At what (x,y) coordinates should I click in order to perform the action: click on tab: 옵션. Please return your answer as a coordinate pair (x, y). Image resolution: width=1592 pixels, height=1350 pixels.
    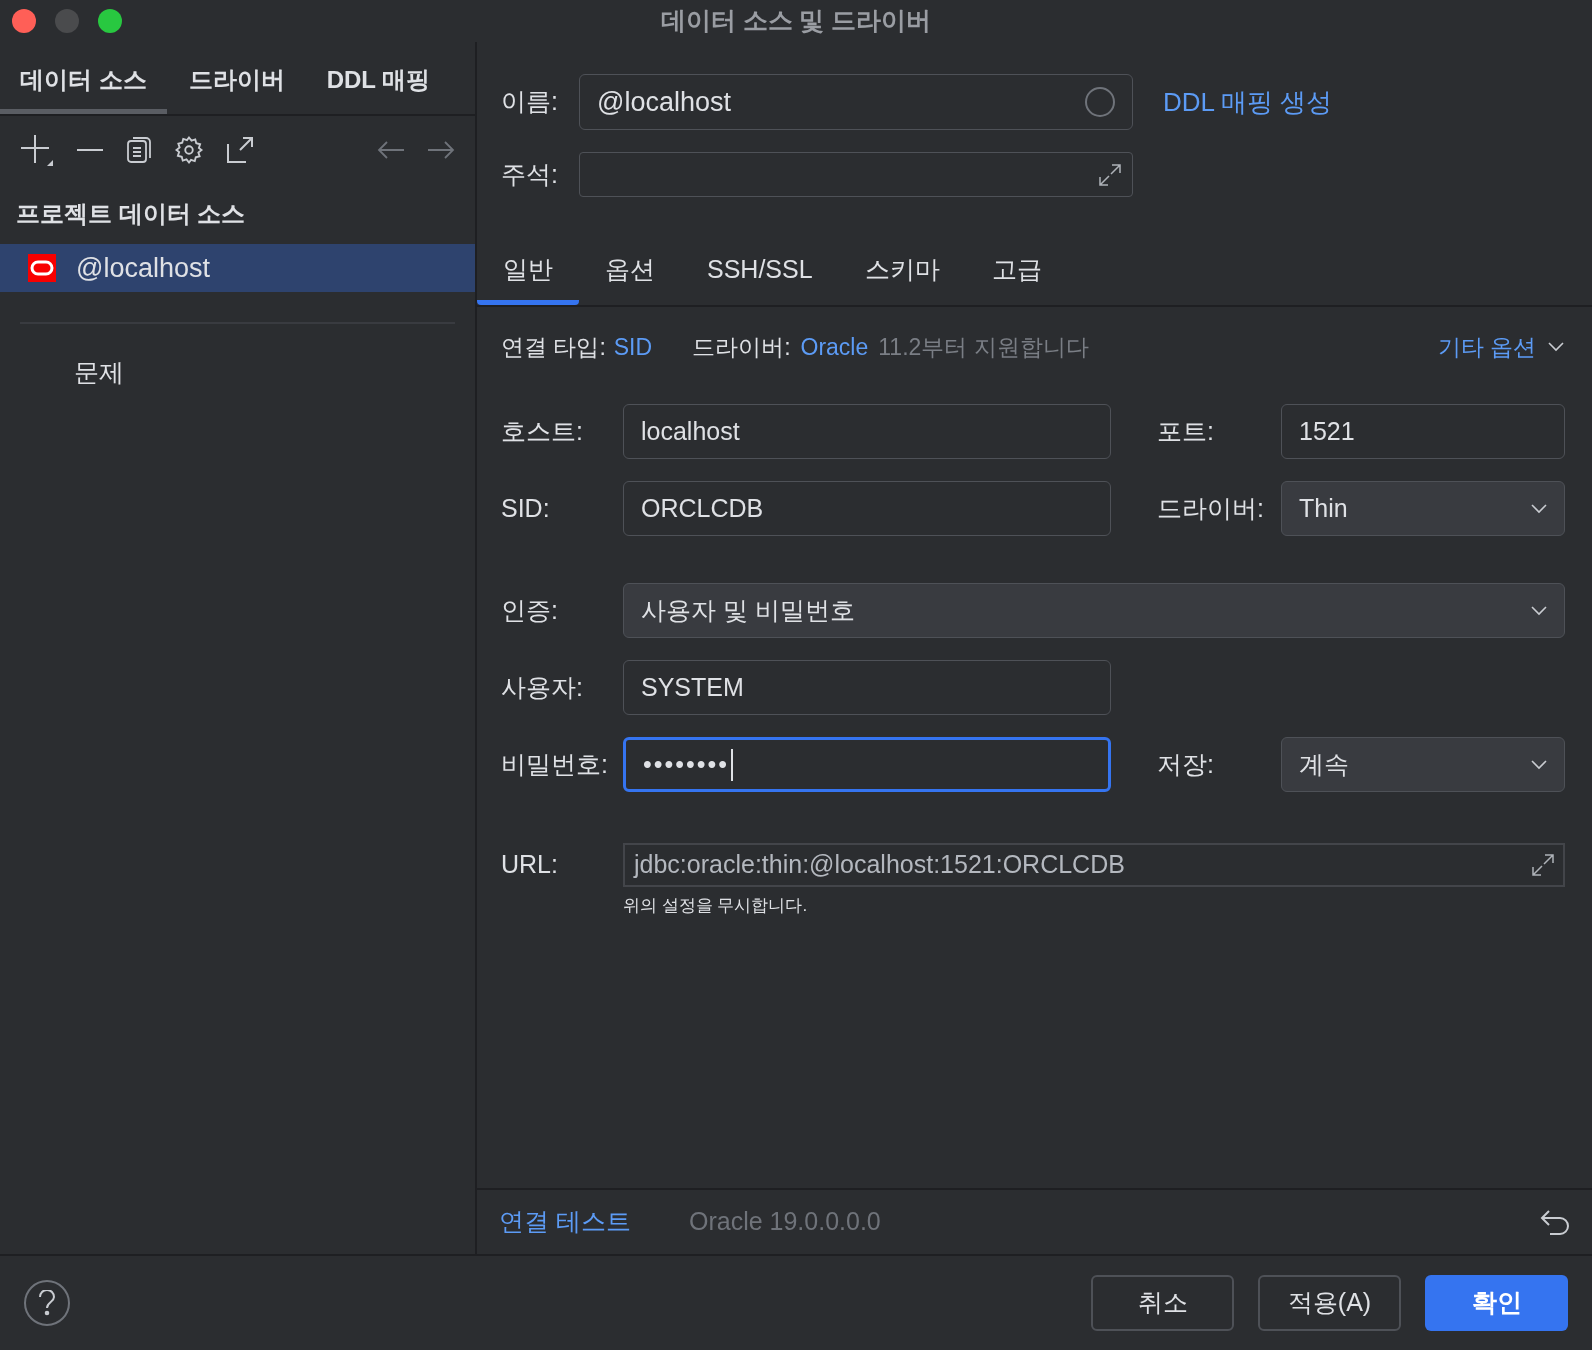
    Looking at the image, I should click on (630, 272).